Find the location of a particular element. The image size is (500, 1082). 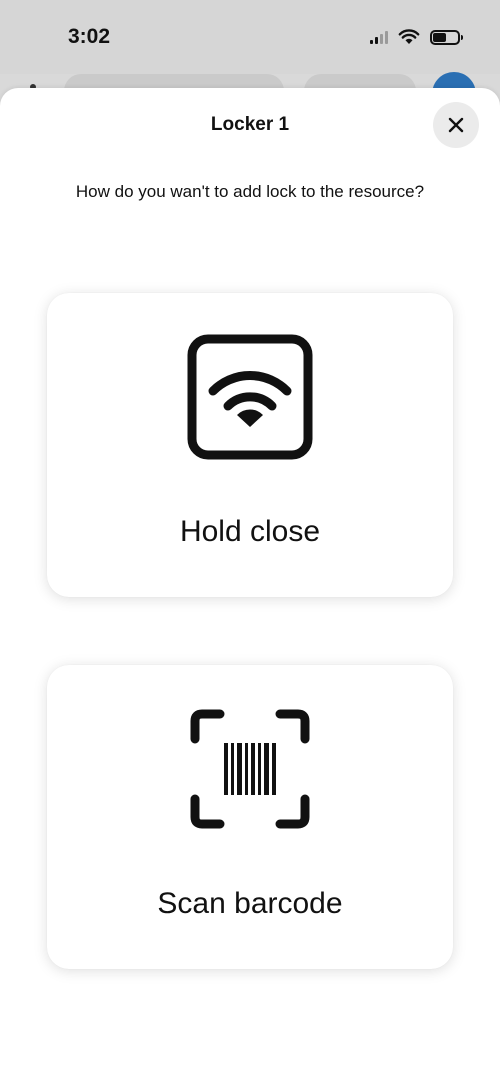

status-icons is located at coordinates (416, 37).